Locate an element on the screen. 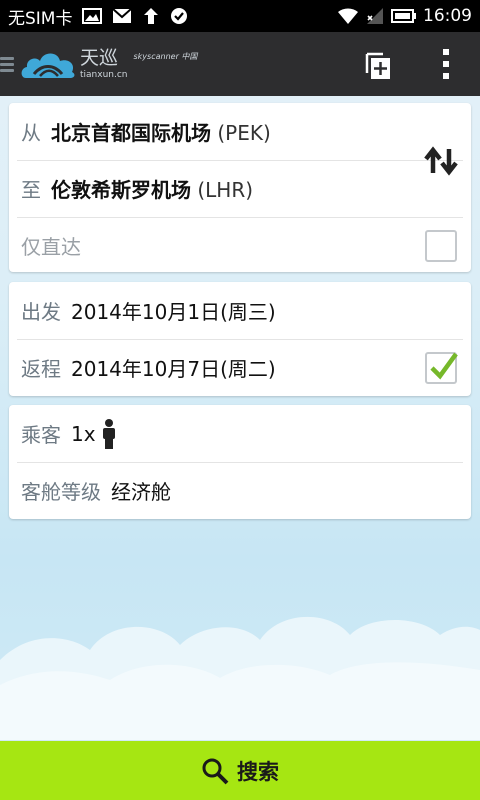 Image resolution: width=480 pixels, height=800 pixels. swap-arrows-icon is located at coordinates (441, 161).